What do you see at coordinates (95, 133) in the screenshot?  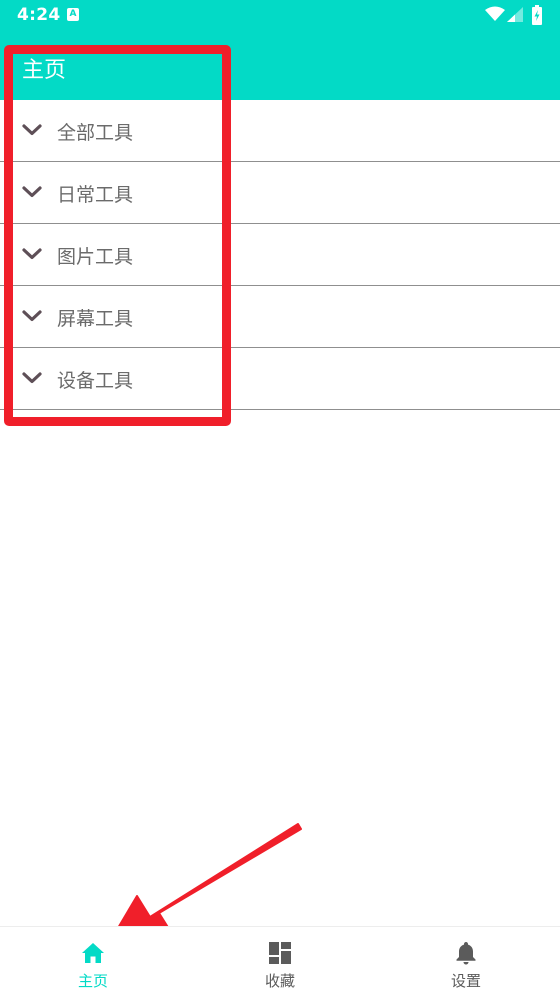 I see `category-label: 全部工具` at bounding box center [95, 133].